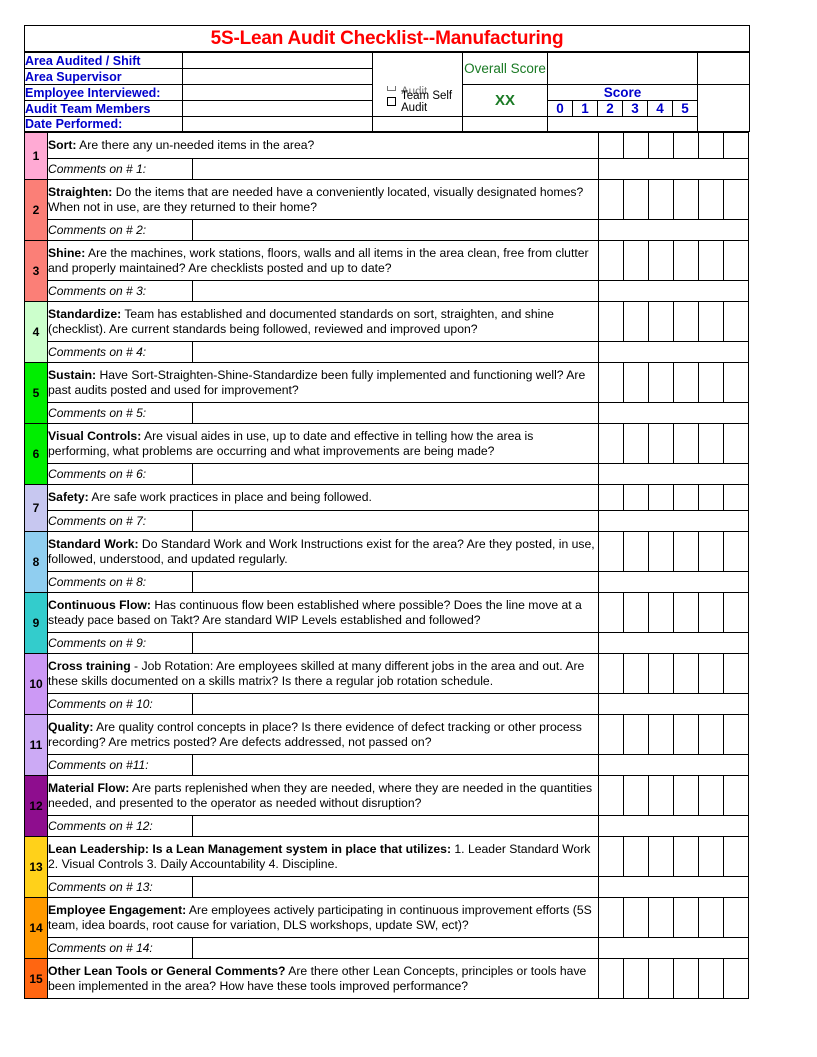 The width and height of the screenshot is (817, 1057). I want to click on checkbox-conducted-audit, so click(391, 88).